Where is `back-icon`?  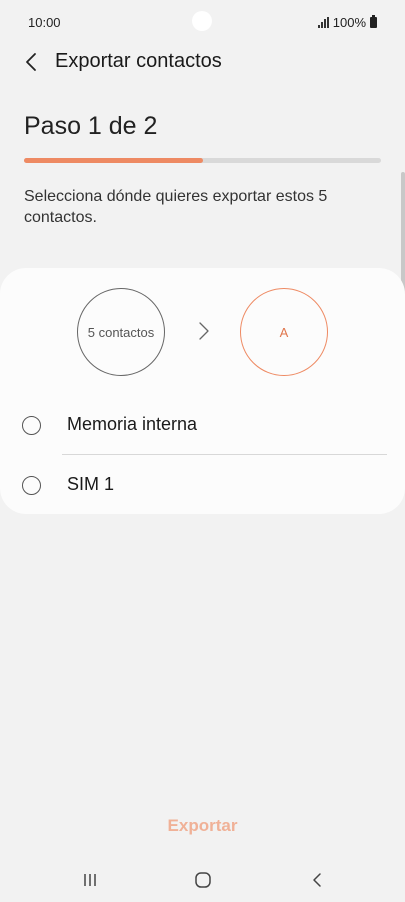 back-icon is located at coordinates (317, 880).